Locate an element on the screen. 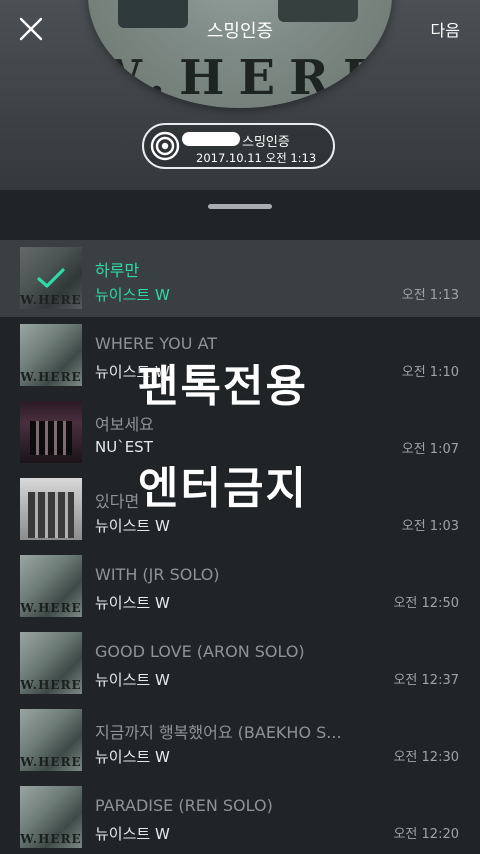 The image size is (480, 854). redaction-mark is located at coordinates (211, 139).